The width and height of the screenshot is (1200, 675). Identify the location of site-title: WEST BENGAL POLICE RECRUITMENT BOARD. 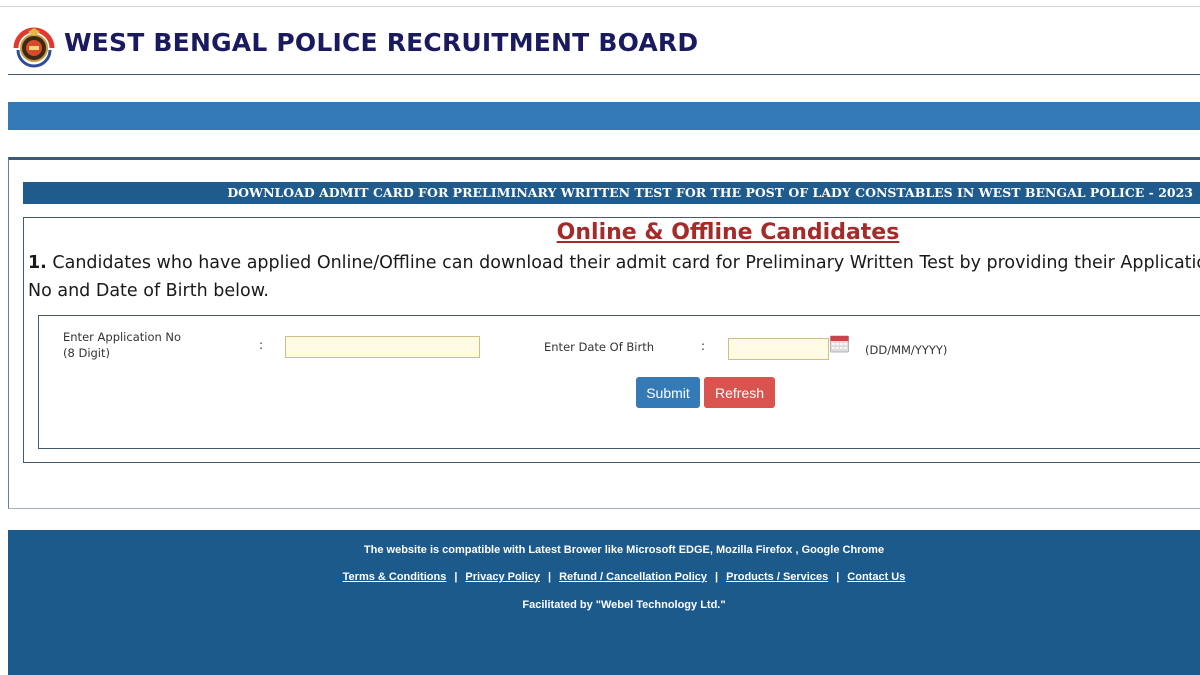
(381, 42).